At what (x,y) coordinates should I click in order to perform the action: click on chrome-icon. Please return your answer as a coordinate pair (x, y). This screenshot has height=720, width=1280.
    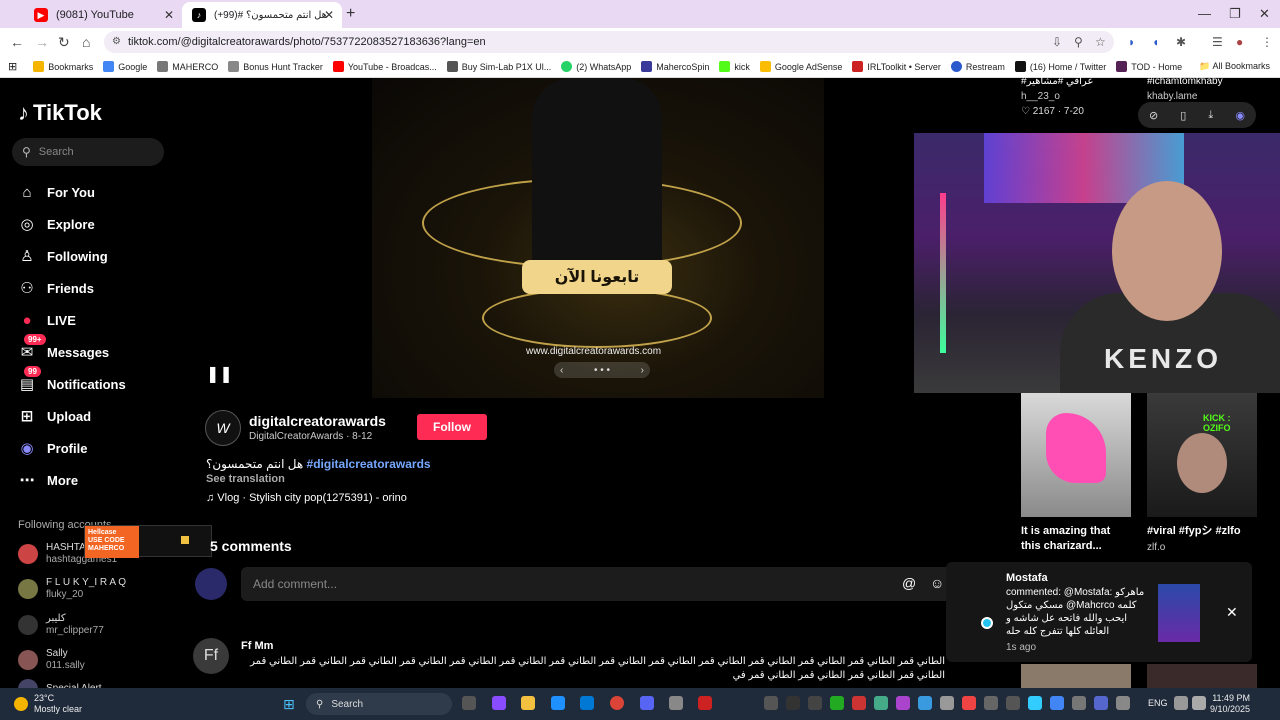
    Looking at the image, I should click on (617, 703).